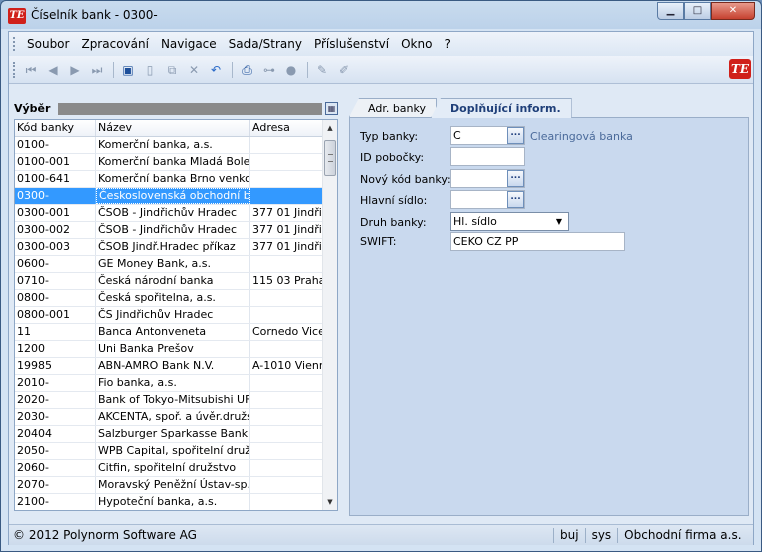  I want to click on cell-code: 0100-, so click(55, 145).